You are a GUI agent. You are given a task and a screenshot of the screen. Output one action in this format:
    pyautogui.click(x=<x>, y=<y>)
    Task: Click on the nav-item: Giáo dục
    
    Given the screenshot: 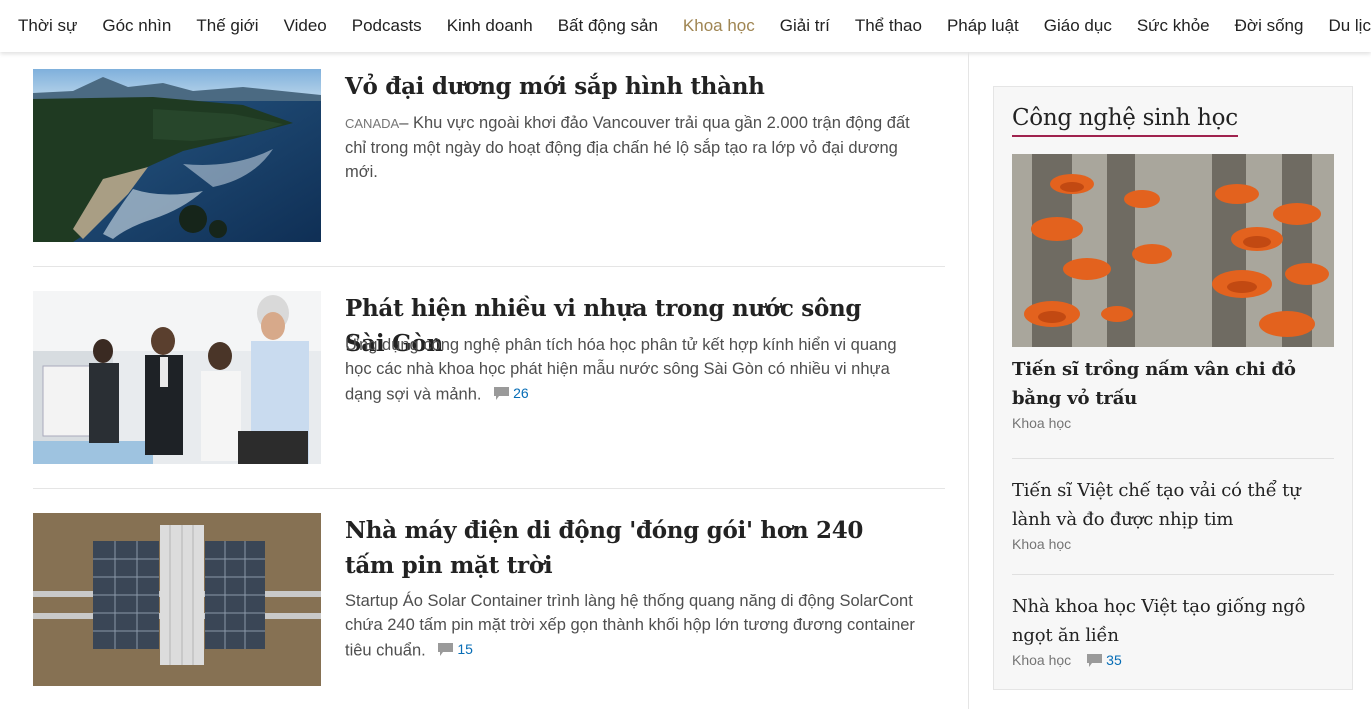 What is the action you would take?
    pyautogui.click(x=1077, y=26)
    